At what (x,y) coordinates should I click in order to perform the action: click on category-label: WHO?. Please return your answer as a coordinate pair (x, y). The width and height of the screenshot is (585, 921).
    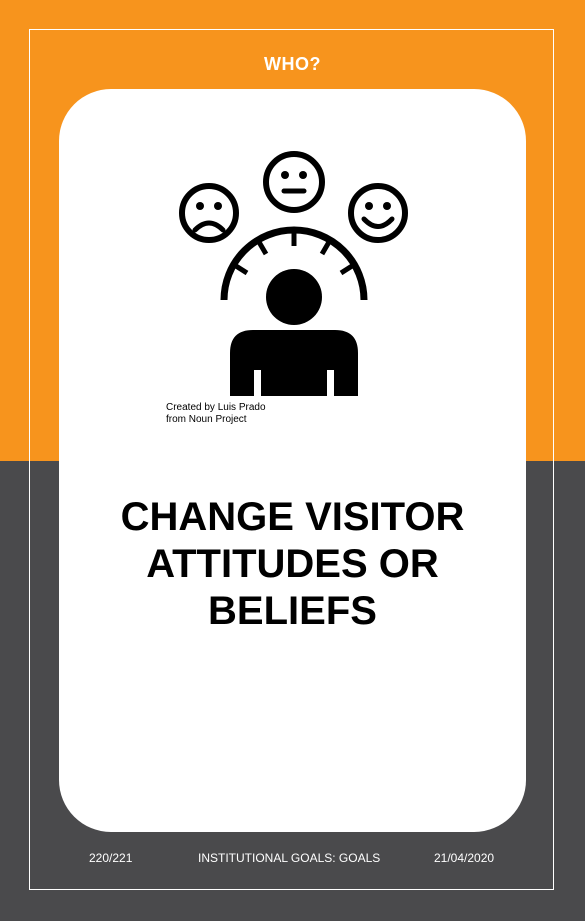
    Looking at the image, I should click on (292, 64).